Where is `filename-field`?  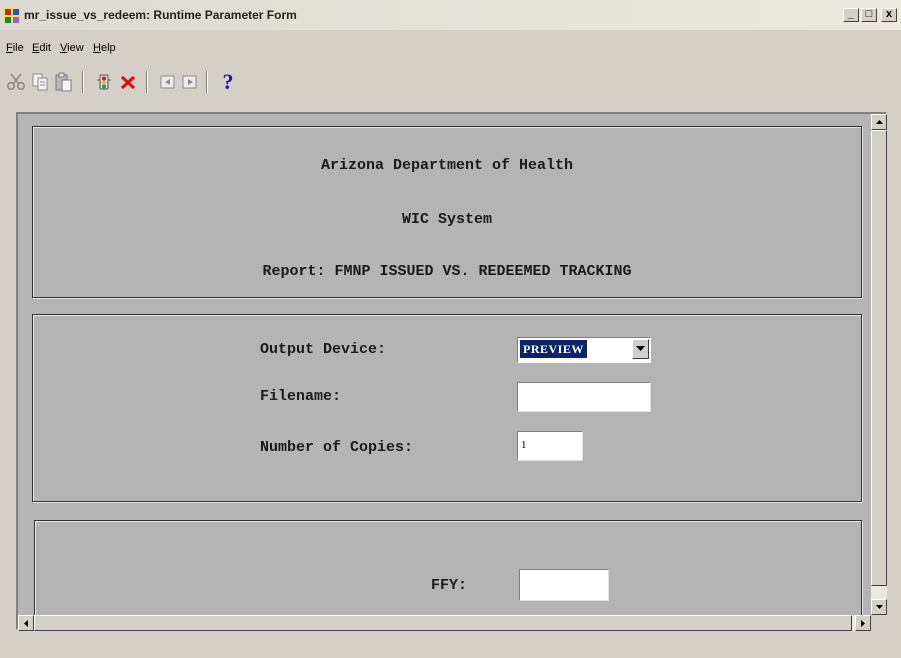 filename-field is located at coordinates (584, 397).